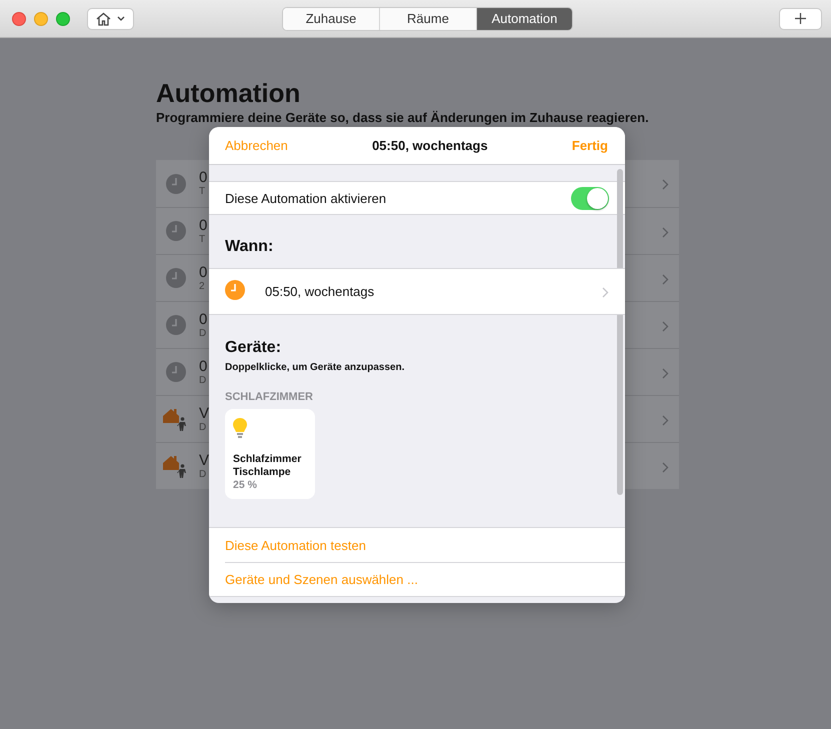 The image size is (831, 729). Describe the element at coordinates (590, 198) in the screenshot. I see `enable-switch` at that location.